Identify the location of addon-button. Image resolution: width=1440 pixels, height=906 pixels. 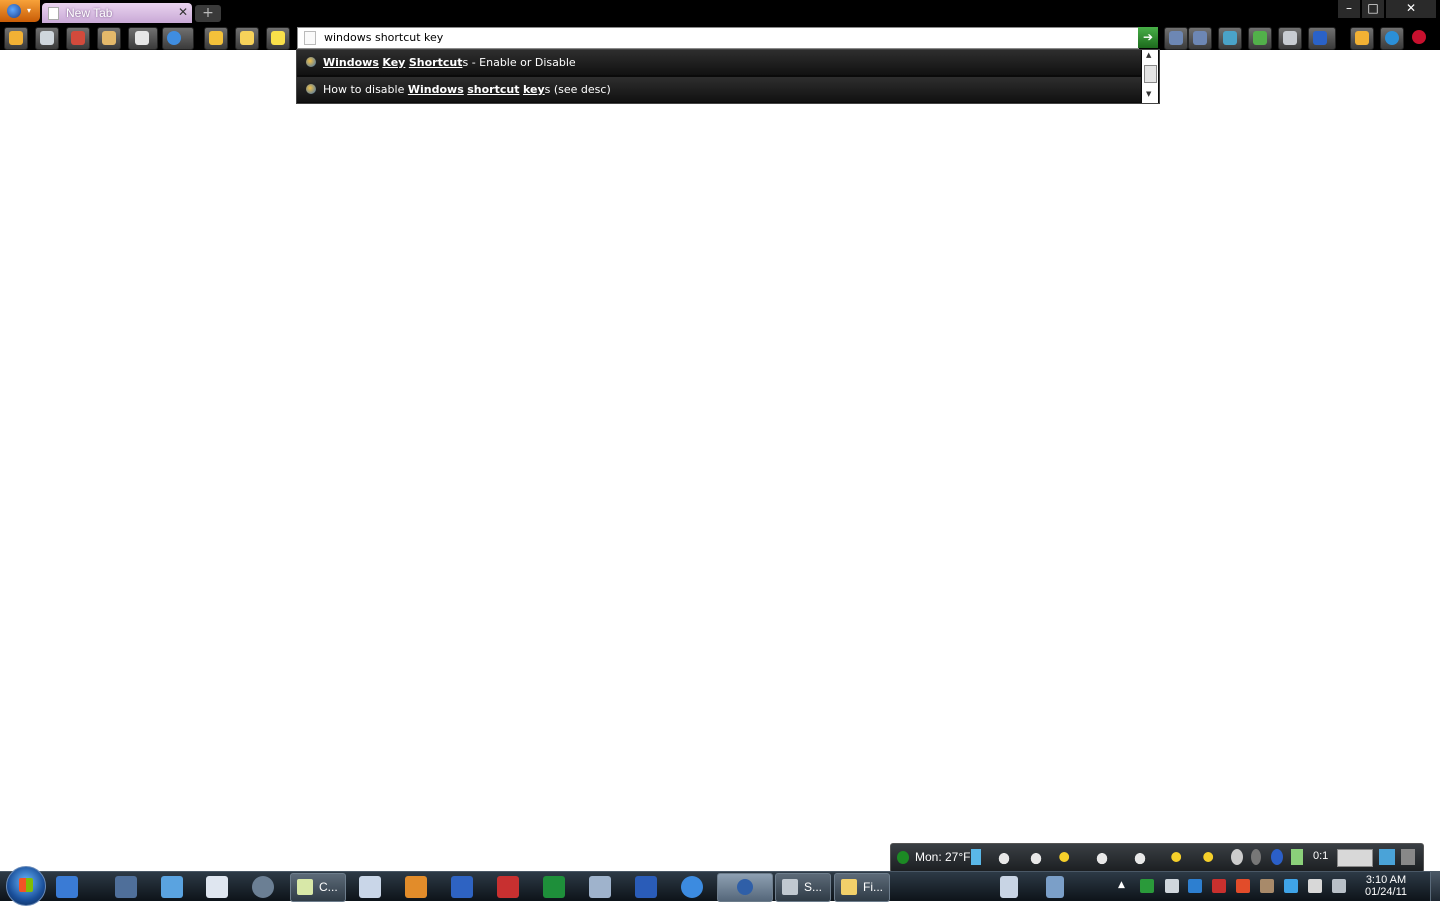
(1260, 38).